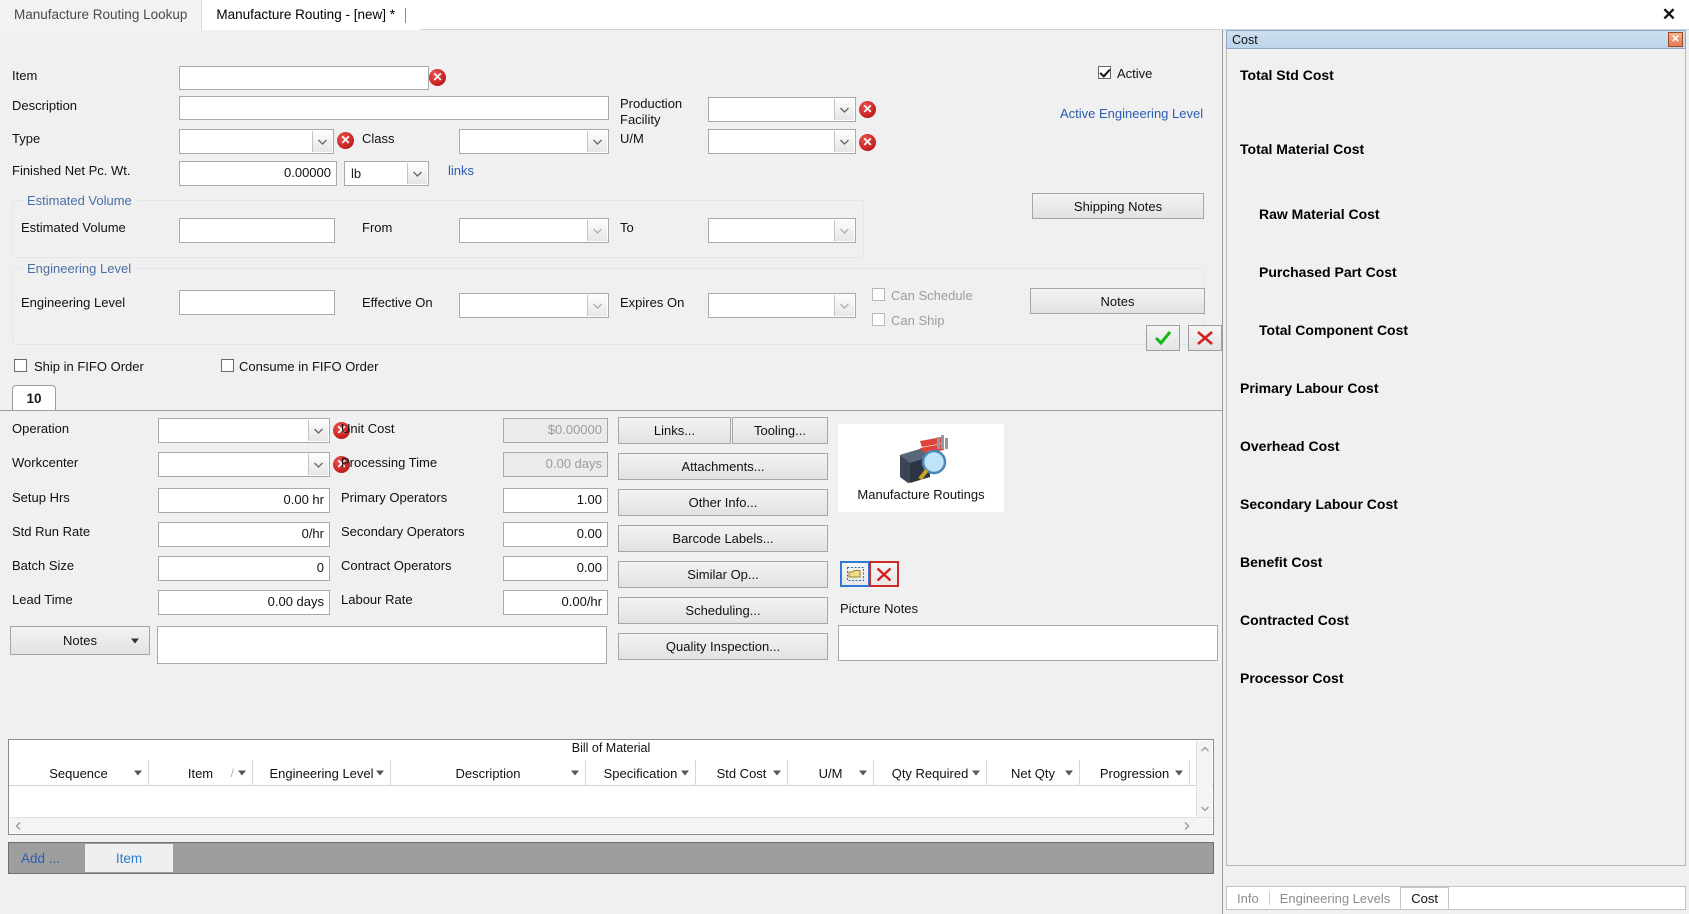 Image resolution: width=1689 pixels, height=914 pixels. Describe the element at coordinates (257, 302) in the screenshot. I see `engineering-level-input` at that location.